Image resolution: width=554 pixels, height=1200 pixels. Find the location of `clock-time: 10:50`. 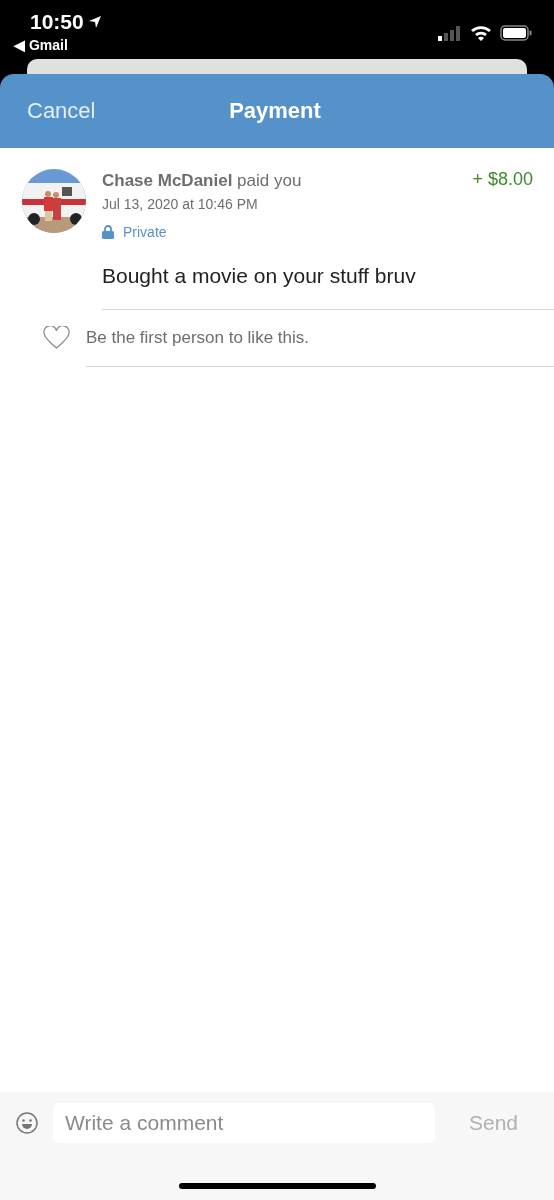

clock-time: 10:50 is located at coordinates (57, 22).